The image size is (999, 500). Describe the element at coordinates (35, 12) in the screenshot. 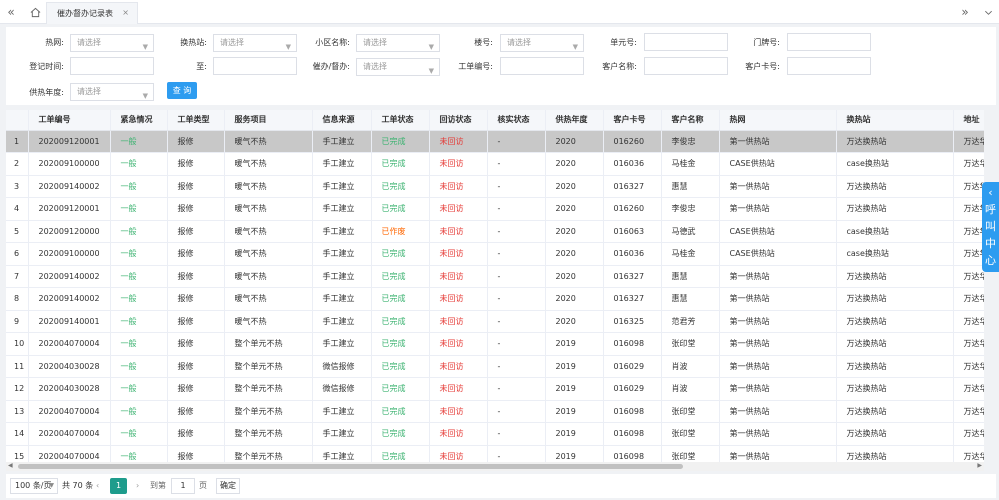

I see `home-icon` at that location.